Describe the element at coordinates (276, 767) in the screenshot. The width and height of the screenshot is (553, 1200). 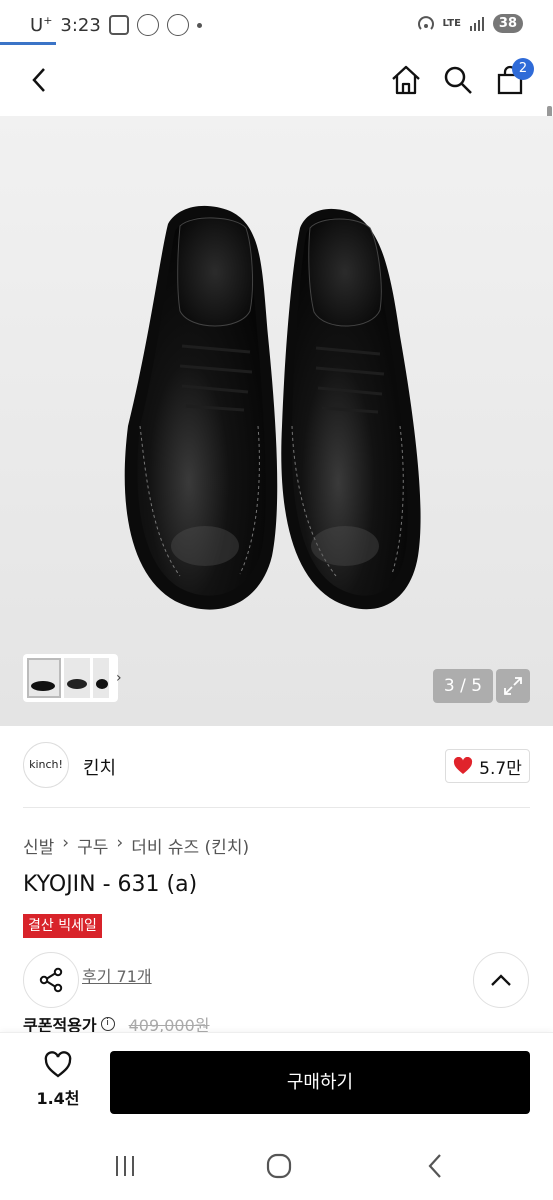
I see `brand-row: kinch! 킨치 5.7만` at that location.